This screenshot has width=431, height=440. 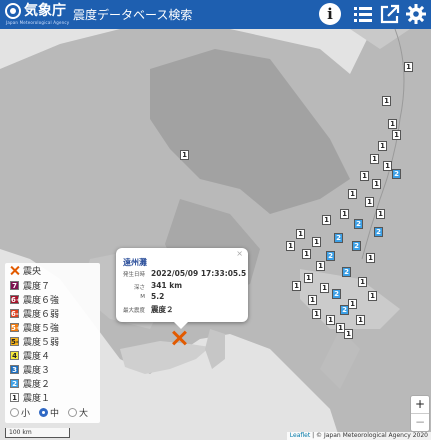 What do you see at coordinates (14, 412) in the screenshot?
I see `size-radio-small` at bounding box center [14, 412].